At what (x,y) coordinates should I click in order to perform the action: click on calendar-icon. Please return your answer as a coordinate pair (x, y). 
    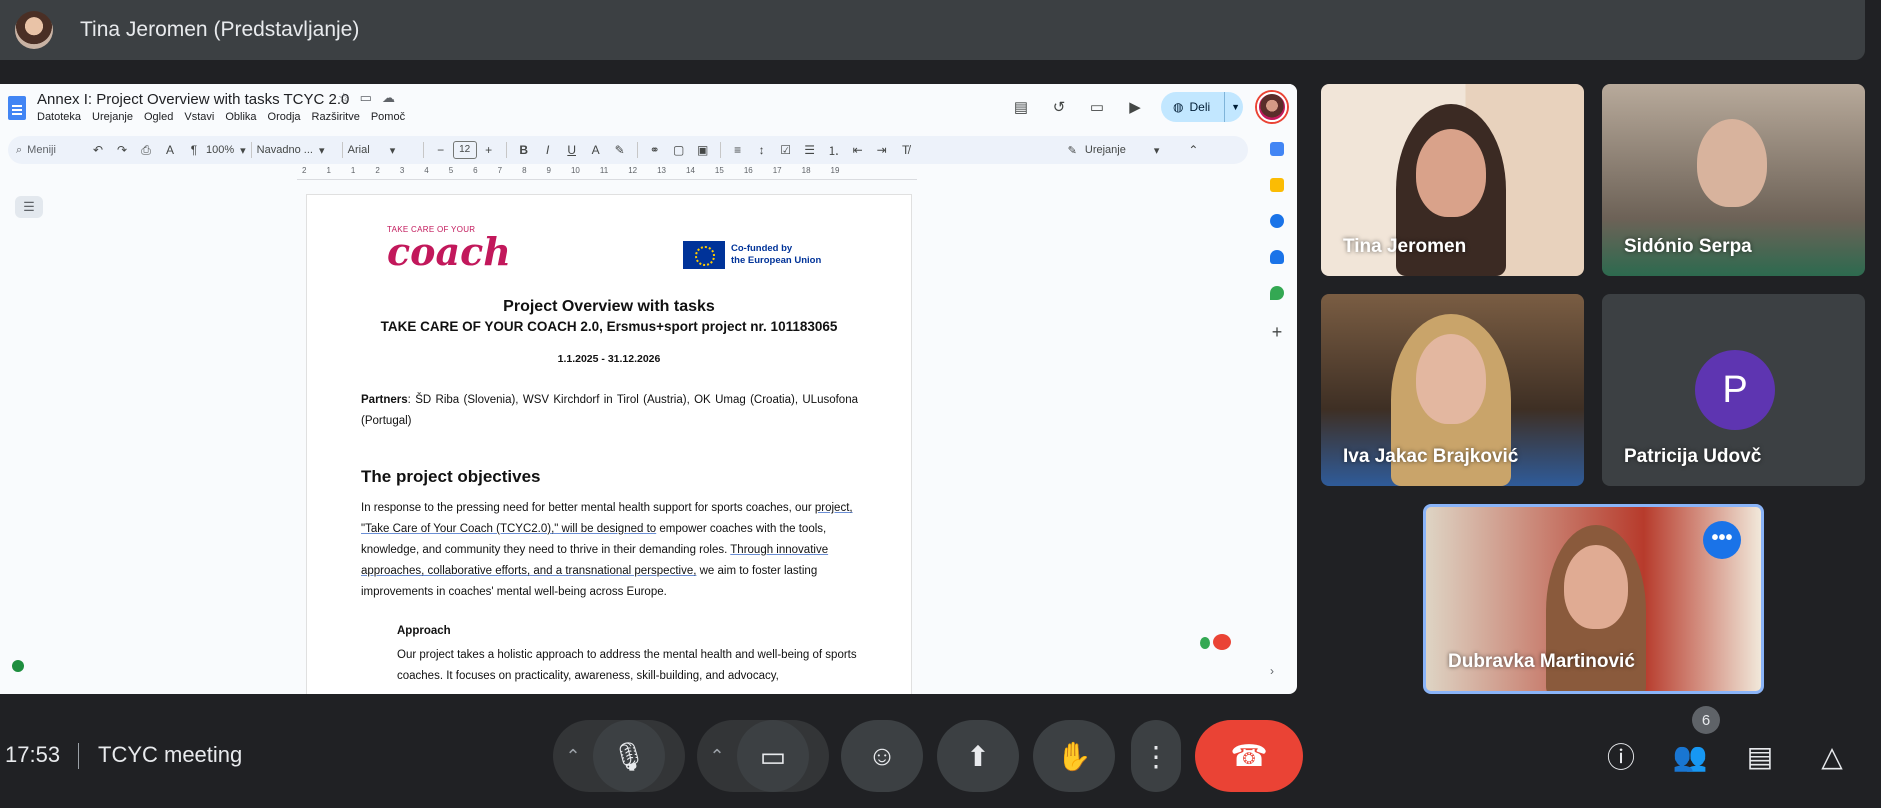
    Looking at the image, I should click on (1277, 149).